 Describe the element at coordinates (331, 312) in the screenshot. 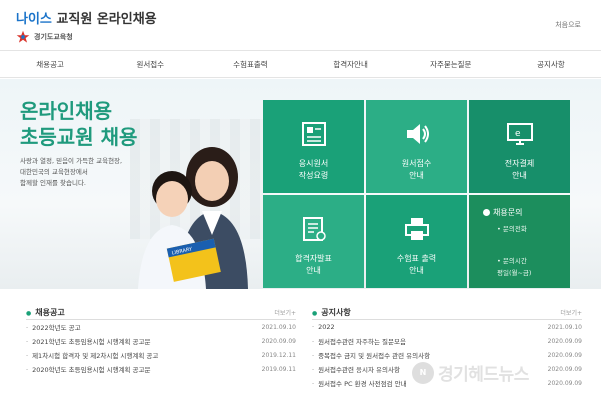

I see `board-title: 공지사항` at that location.